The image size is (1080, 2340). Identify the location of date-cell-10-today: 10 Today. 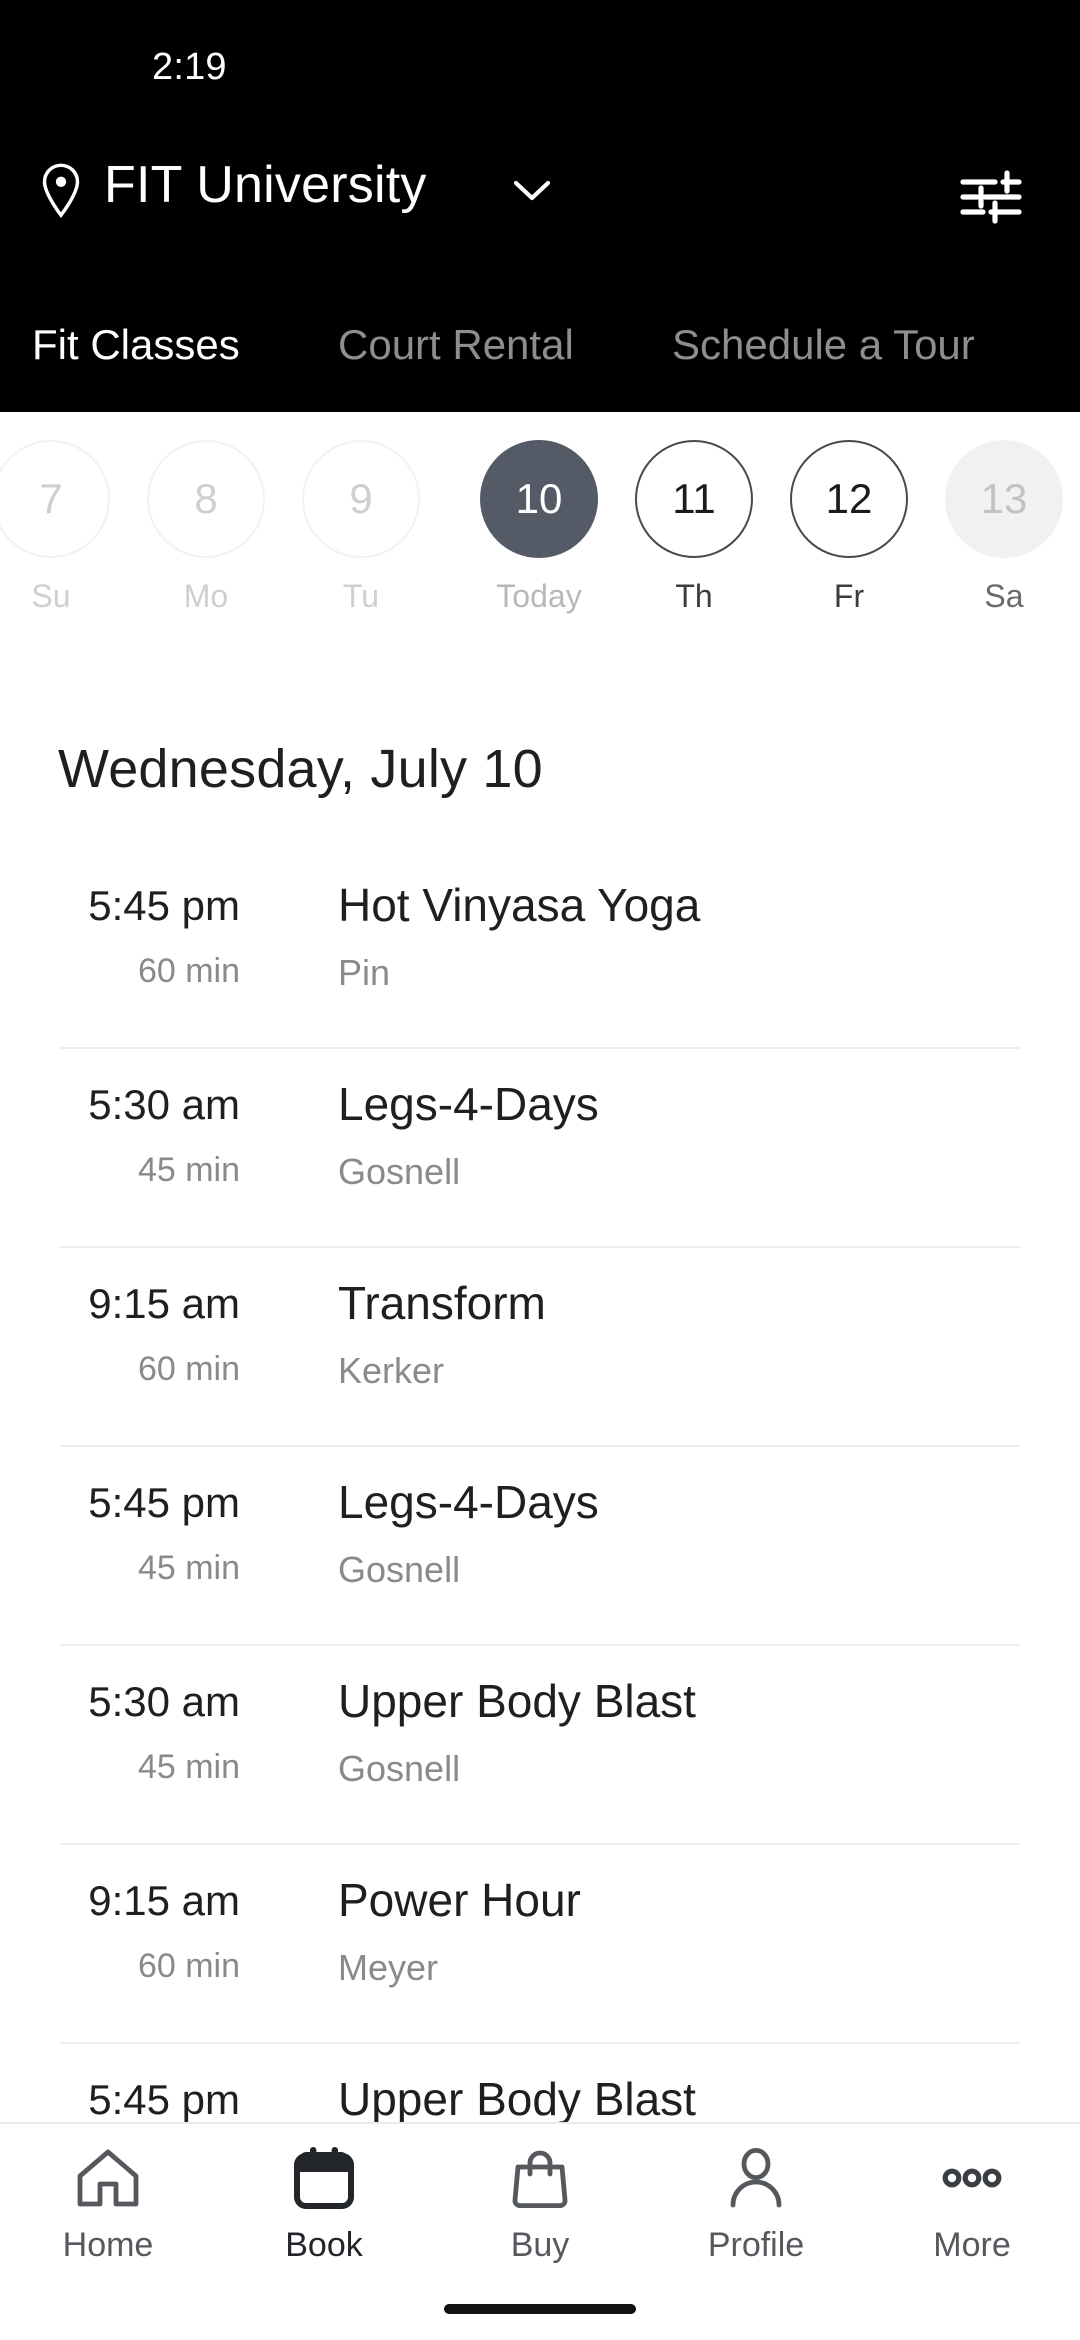
(539, 545).